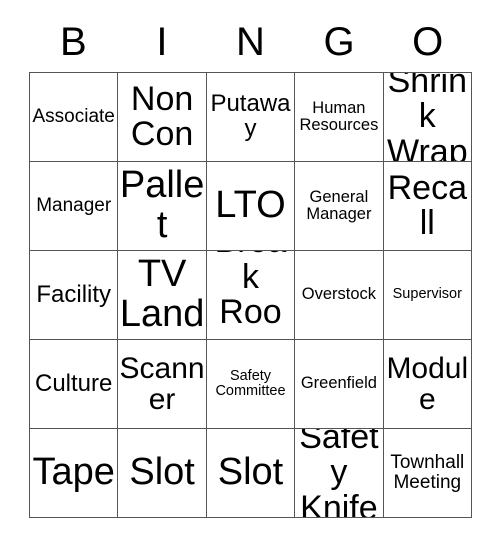  I want to click on bingo-cell: Manager, so click(74, 206).